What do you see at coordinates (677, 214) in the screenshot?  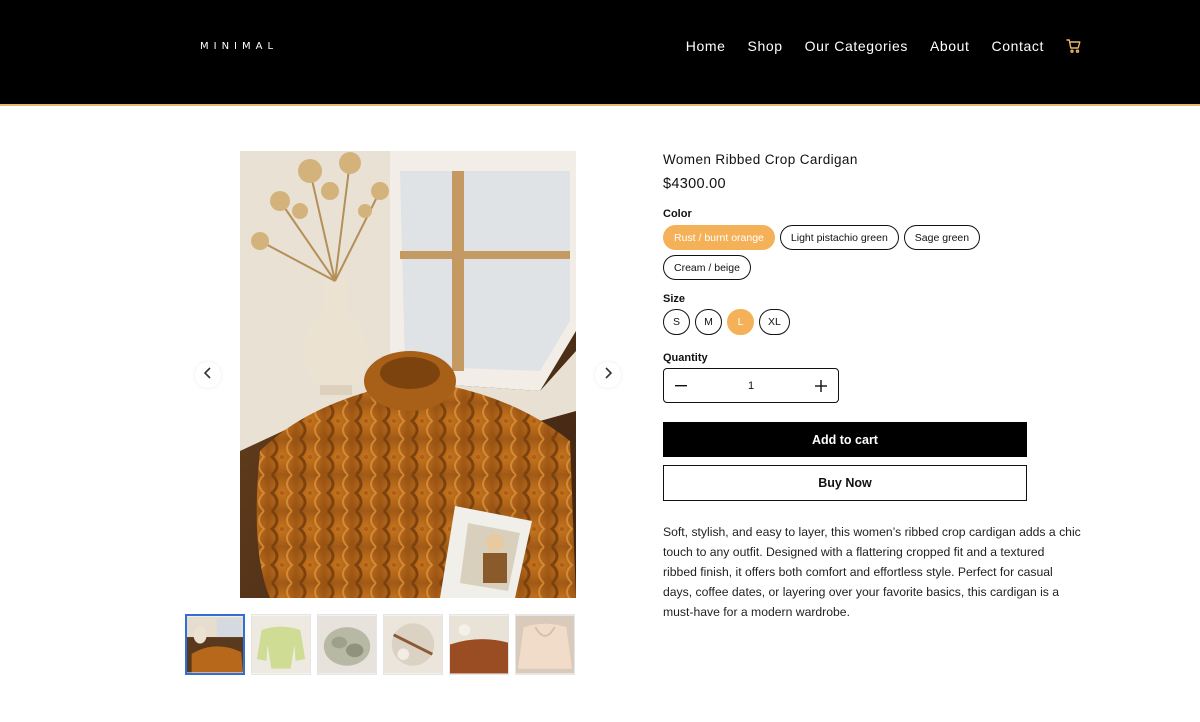 I see `color-label: Color` at bounding box center [677, 214].